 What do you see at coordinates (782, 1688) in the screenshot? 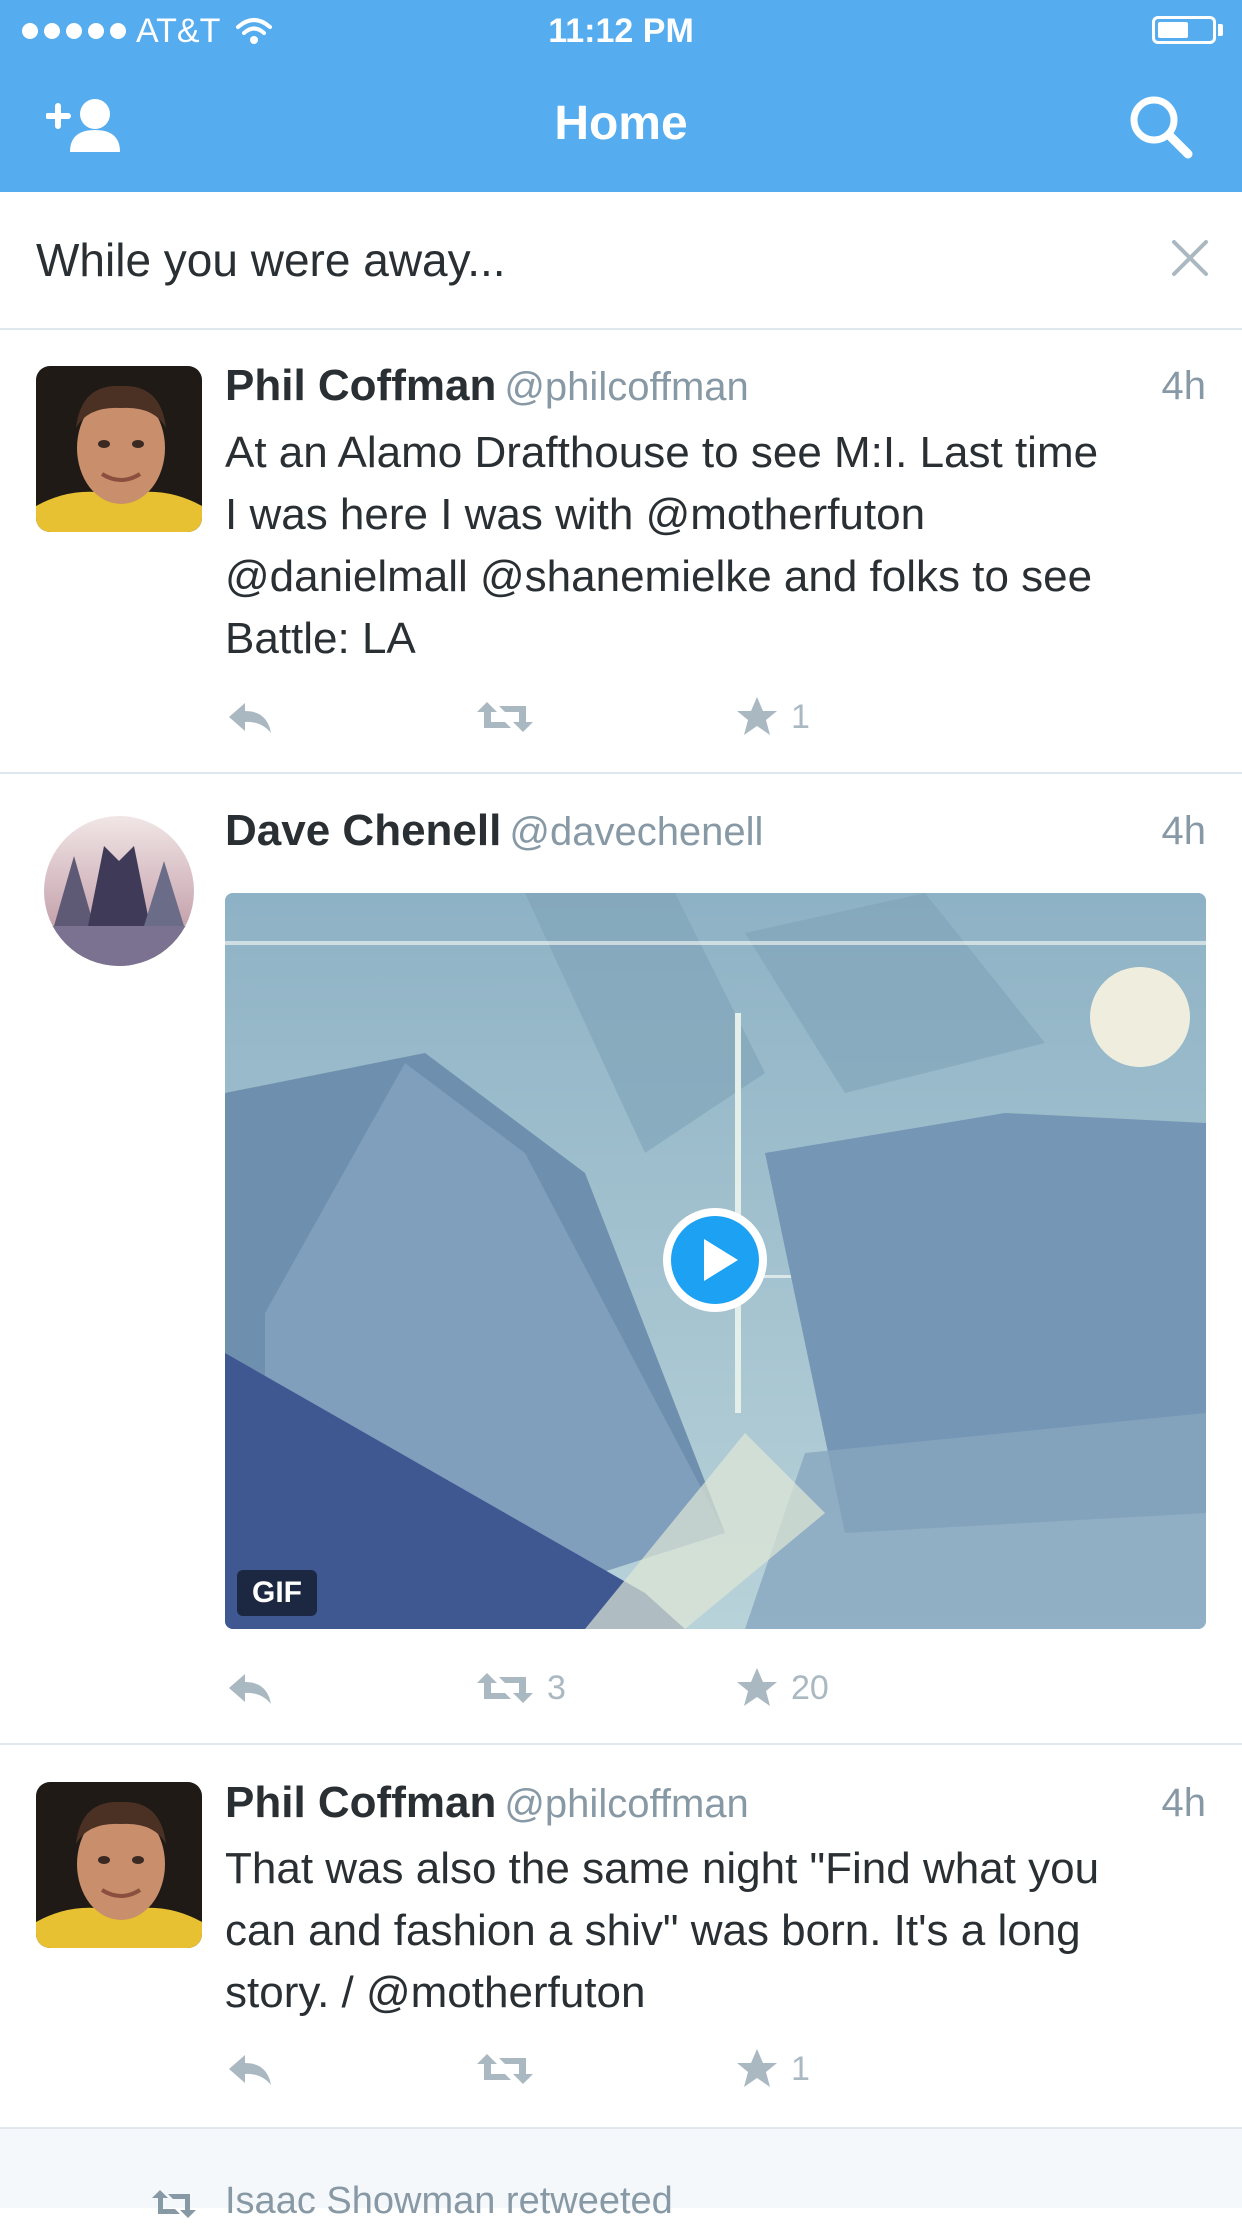
I see `favorite-button: 20` at bounding box center [782, 1688].